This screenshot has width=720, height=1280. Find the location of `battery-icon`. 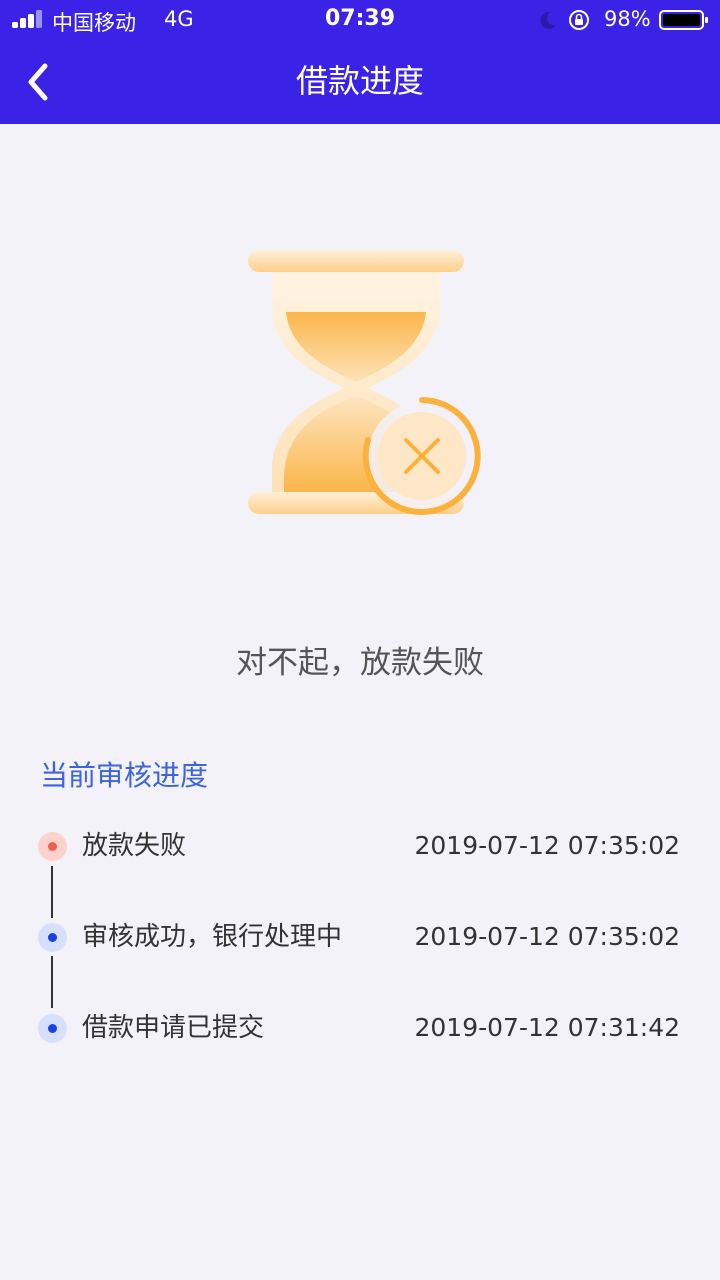

battery-icon is located at coordinates (683, 20).